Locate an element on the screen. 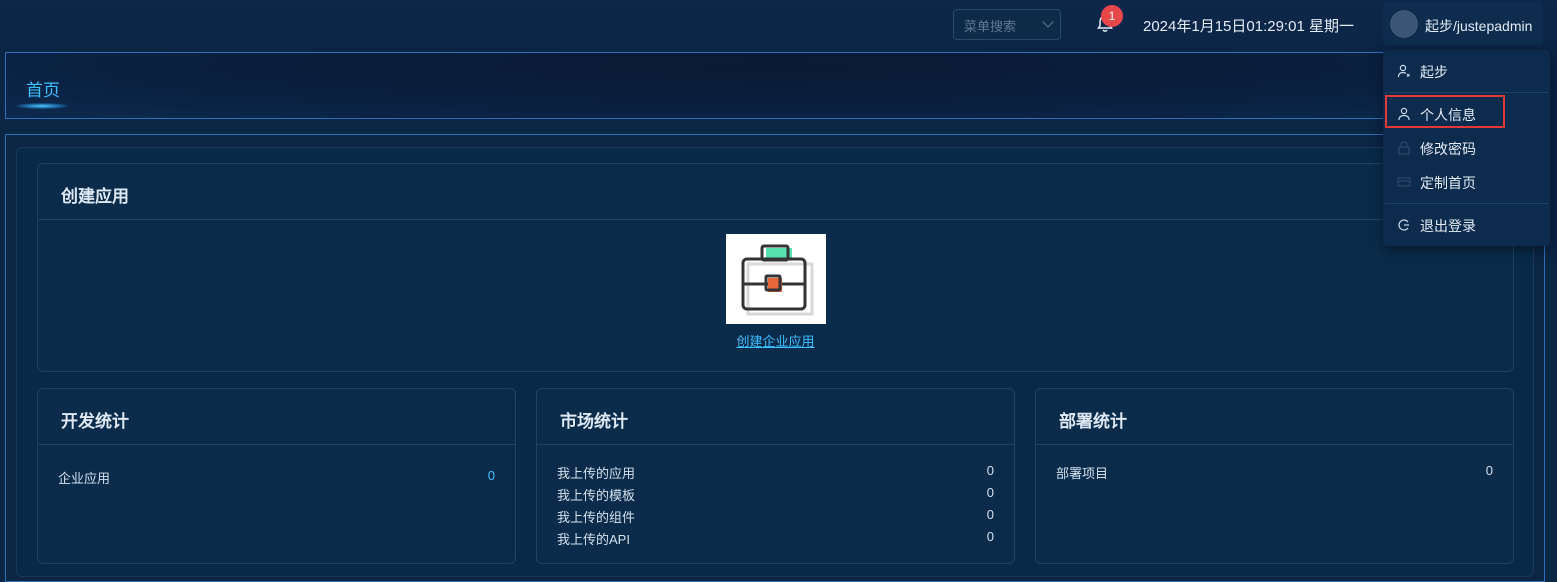  user-dropdown-menu: 起步 个人信息 修改密码 定制首页 退出登录 is located at coordinates (1466, 148).